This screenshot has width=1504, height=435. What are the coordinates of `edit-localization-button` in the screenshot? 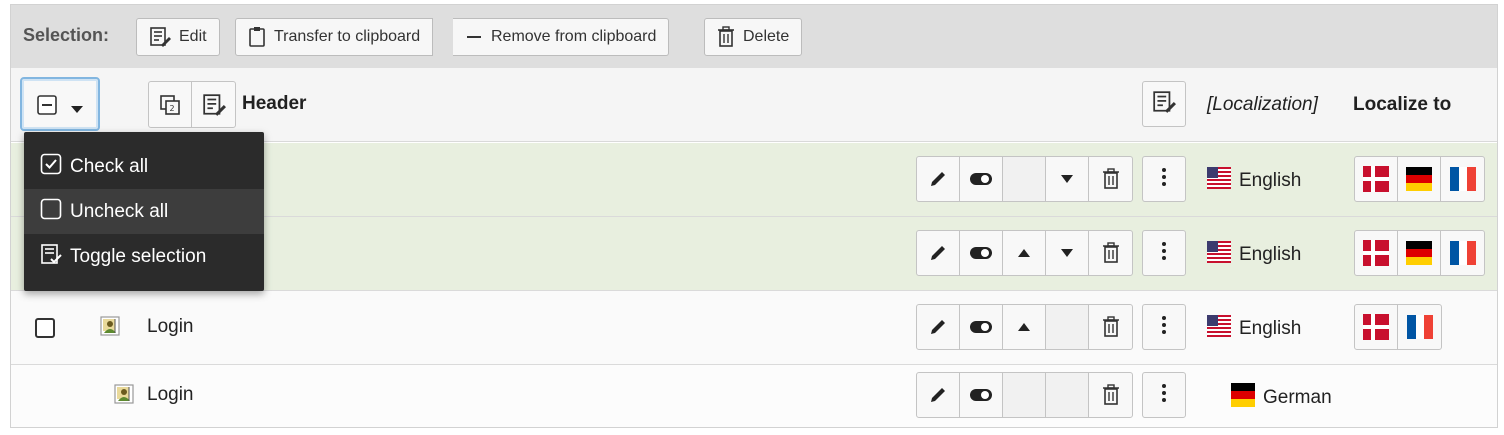 It's located at (1164, 104).